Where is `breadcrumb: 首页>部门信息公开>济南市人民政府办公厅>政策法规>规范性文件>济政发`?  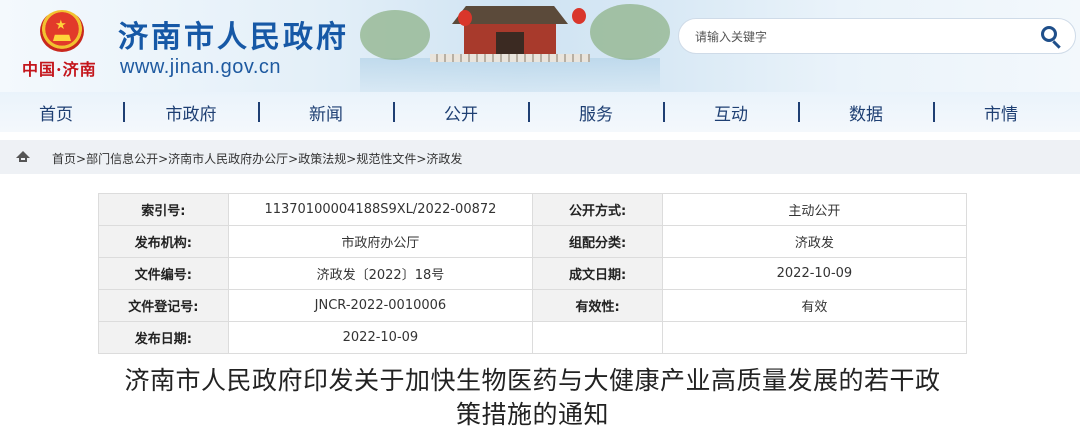
breadcrumb: 首页>部门信息公开>济南市人民政府办公厅>政策法规>规范性文件>济政发 is located at coordinates (257, 158).